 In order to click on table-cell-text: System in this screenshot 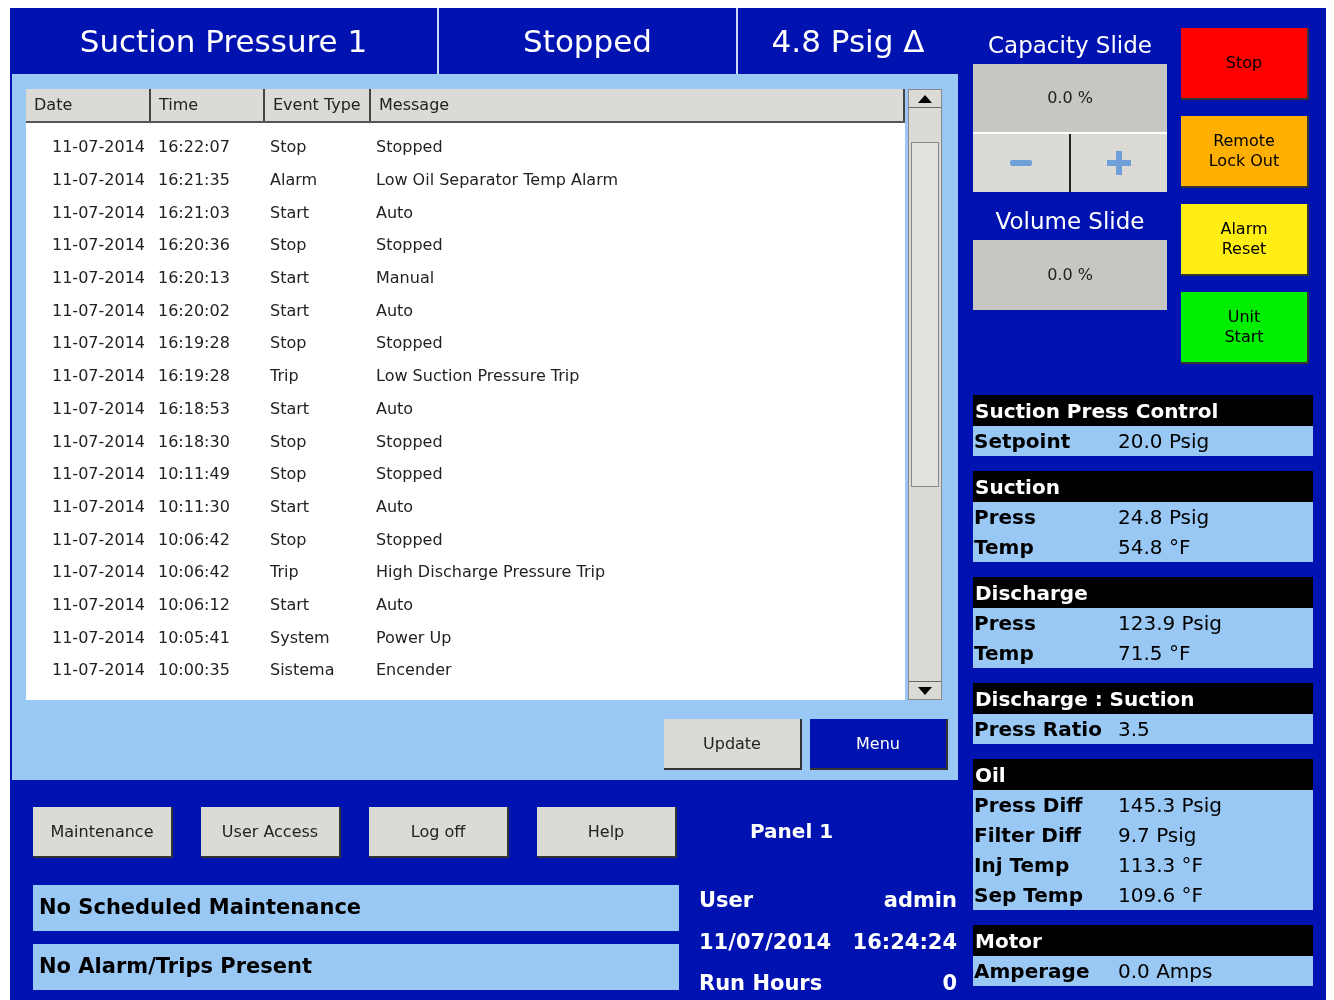, I will do `click(300, 637)`.